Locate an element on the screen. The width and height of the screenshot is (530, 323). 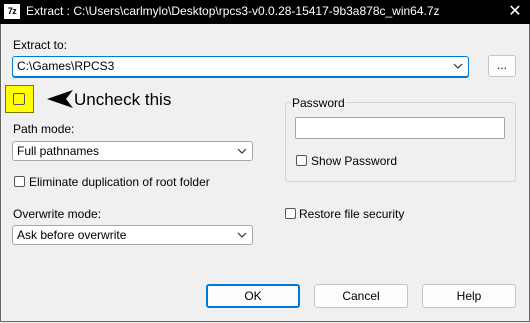
path-mode-value: Full pathnames is located at coordinates (58, 151).